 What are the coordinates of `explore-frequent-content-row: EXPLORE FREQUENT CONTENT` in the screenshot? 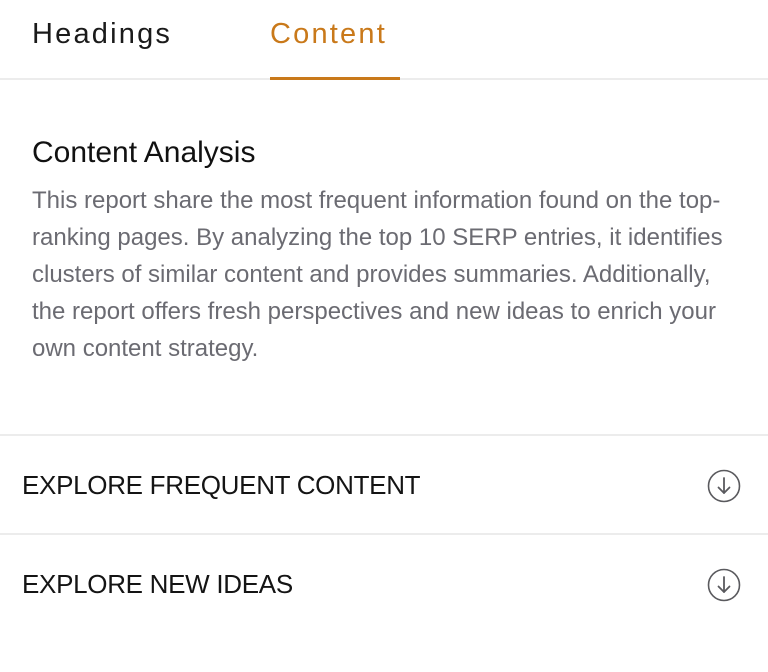 It's located at (384, 485).